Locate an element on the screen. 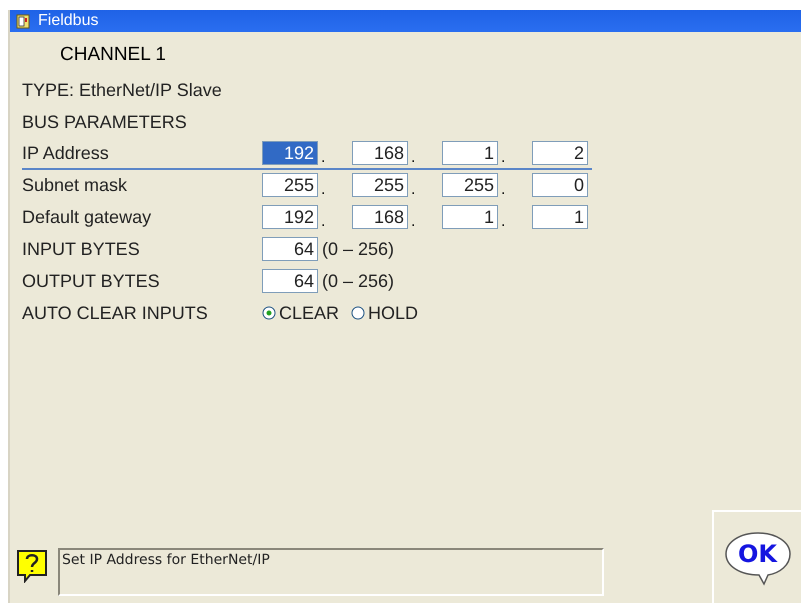  radio-option: HOLD is located at coordinates (384, 313).